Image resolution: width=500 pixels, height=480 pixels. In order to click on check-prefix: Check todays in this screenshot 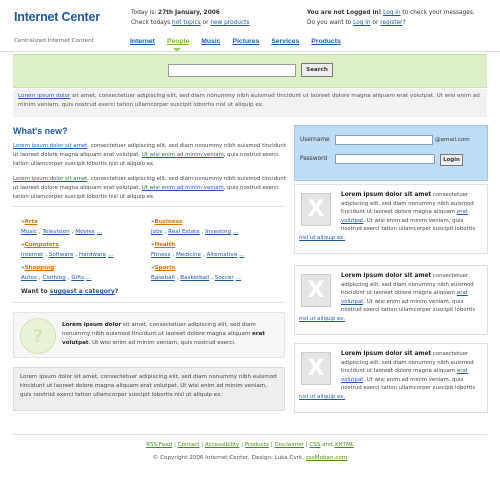, I will do `click(152, 23)`.